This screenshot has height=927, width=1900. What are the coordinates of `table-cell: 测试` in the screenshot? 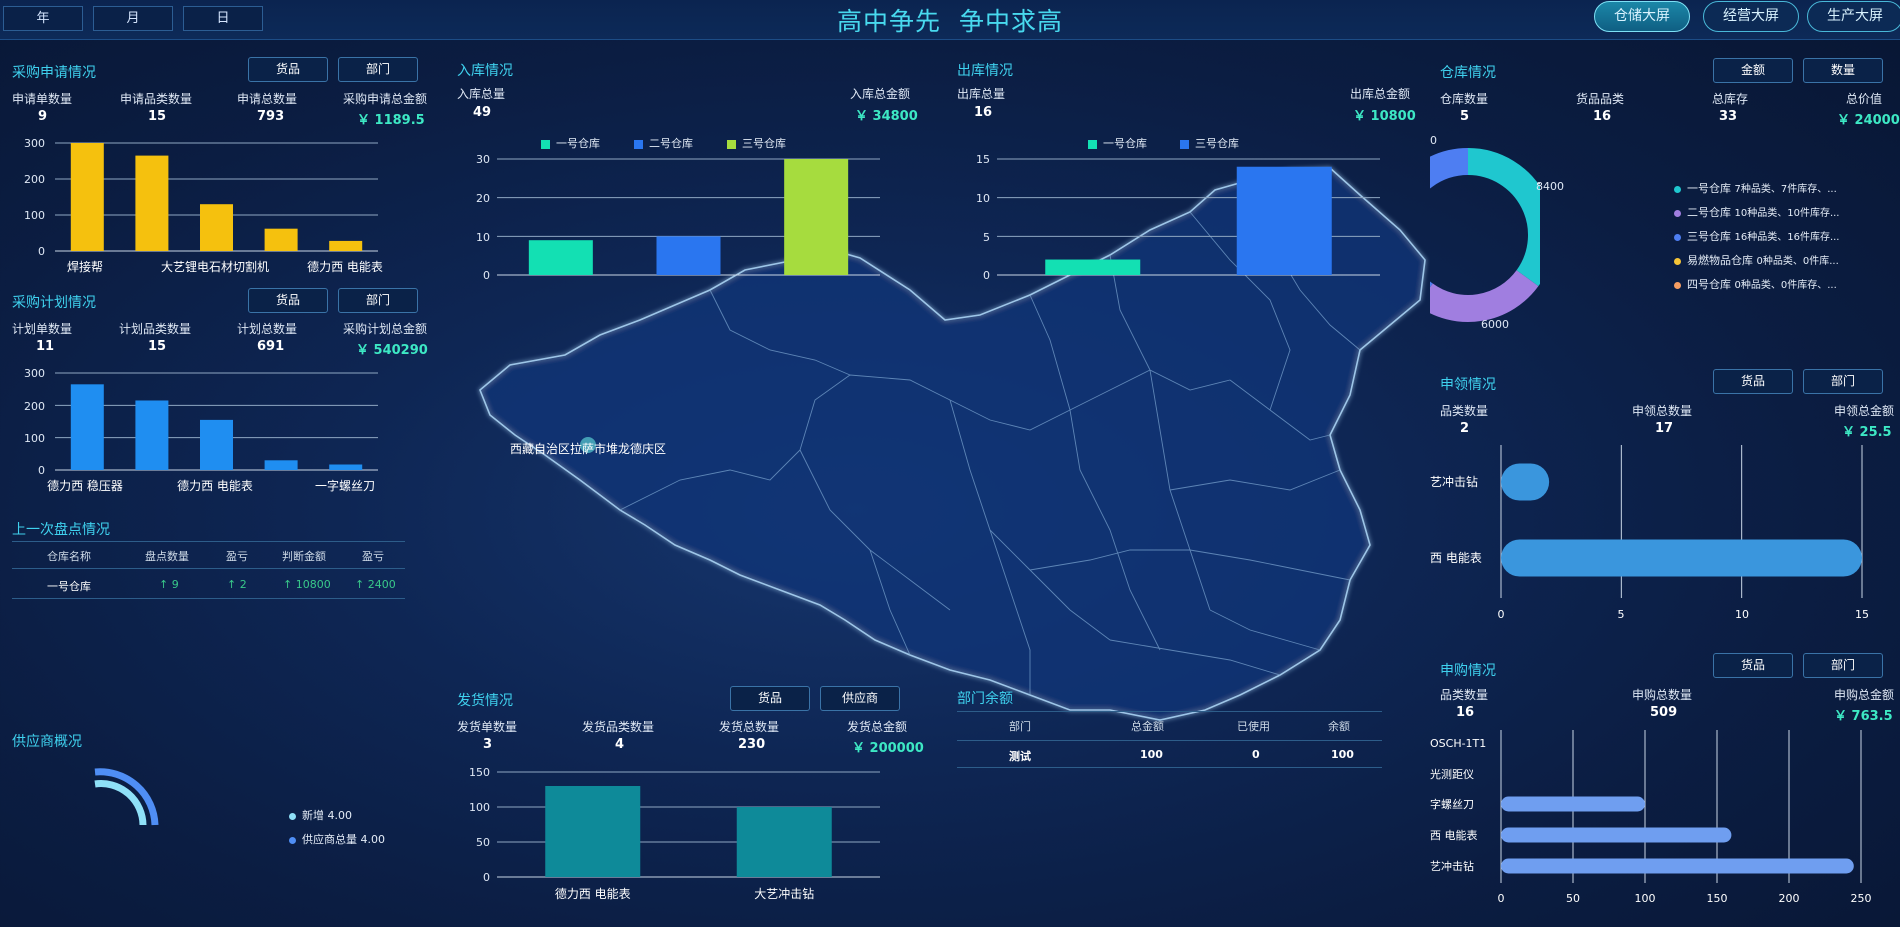 It's located at (1020, 756).